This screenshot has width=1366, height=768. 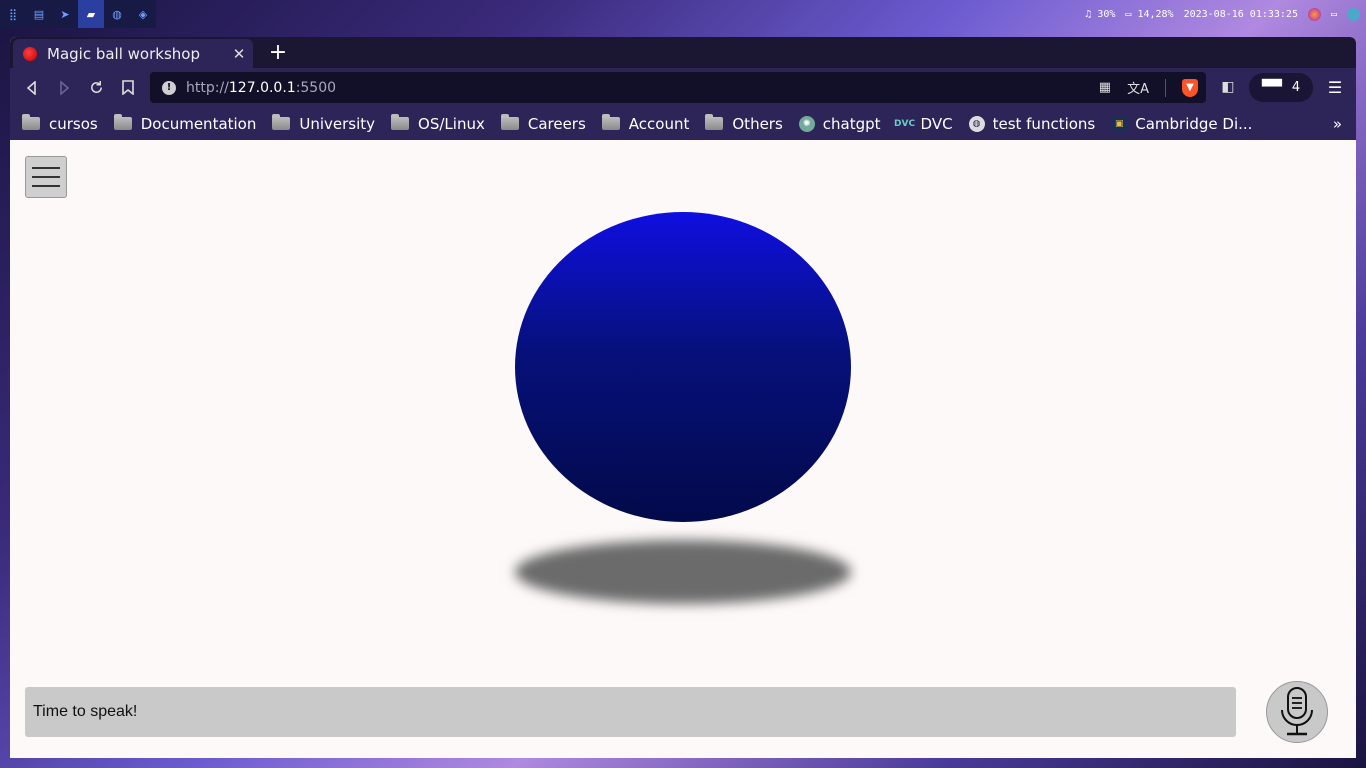 I want to click on magic-ball, so click(x=683, y=367).